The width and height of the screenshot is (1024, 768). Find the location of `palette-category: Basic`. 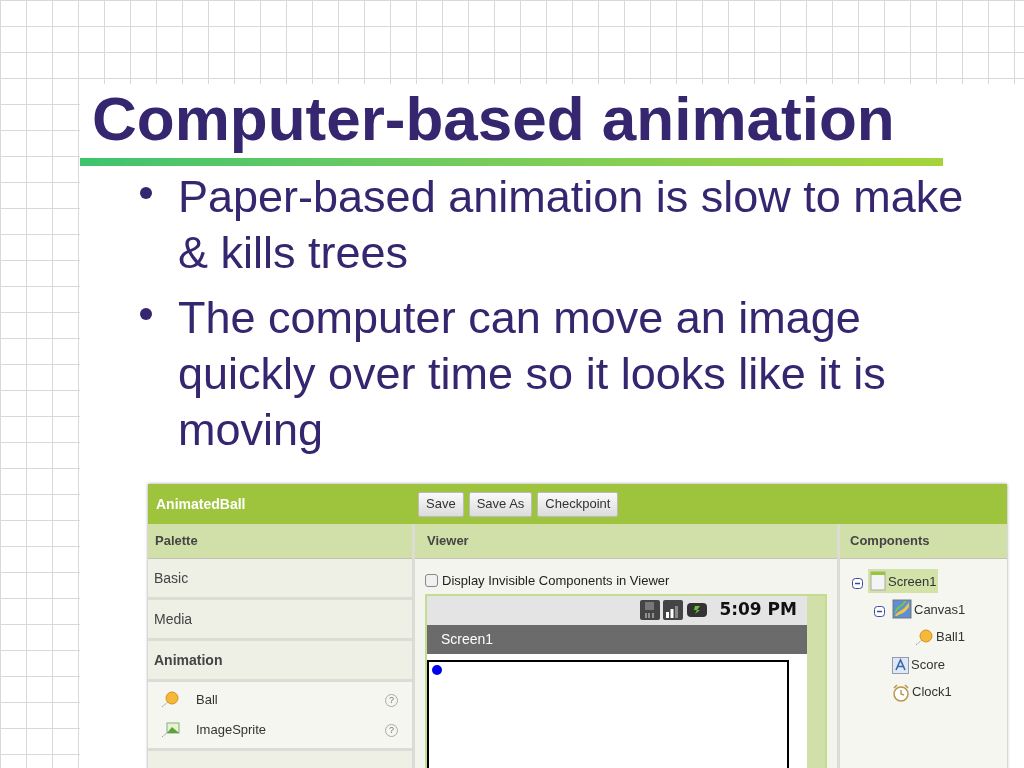

palette-category: Basic is located at coordinates (280, 579).